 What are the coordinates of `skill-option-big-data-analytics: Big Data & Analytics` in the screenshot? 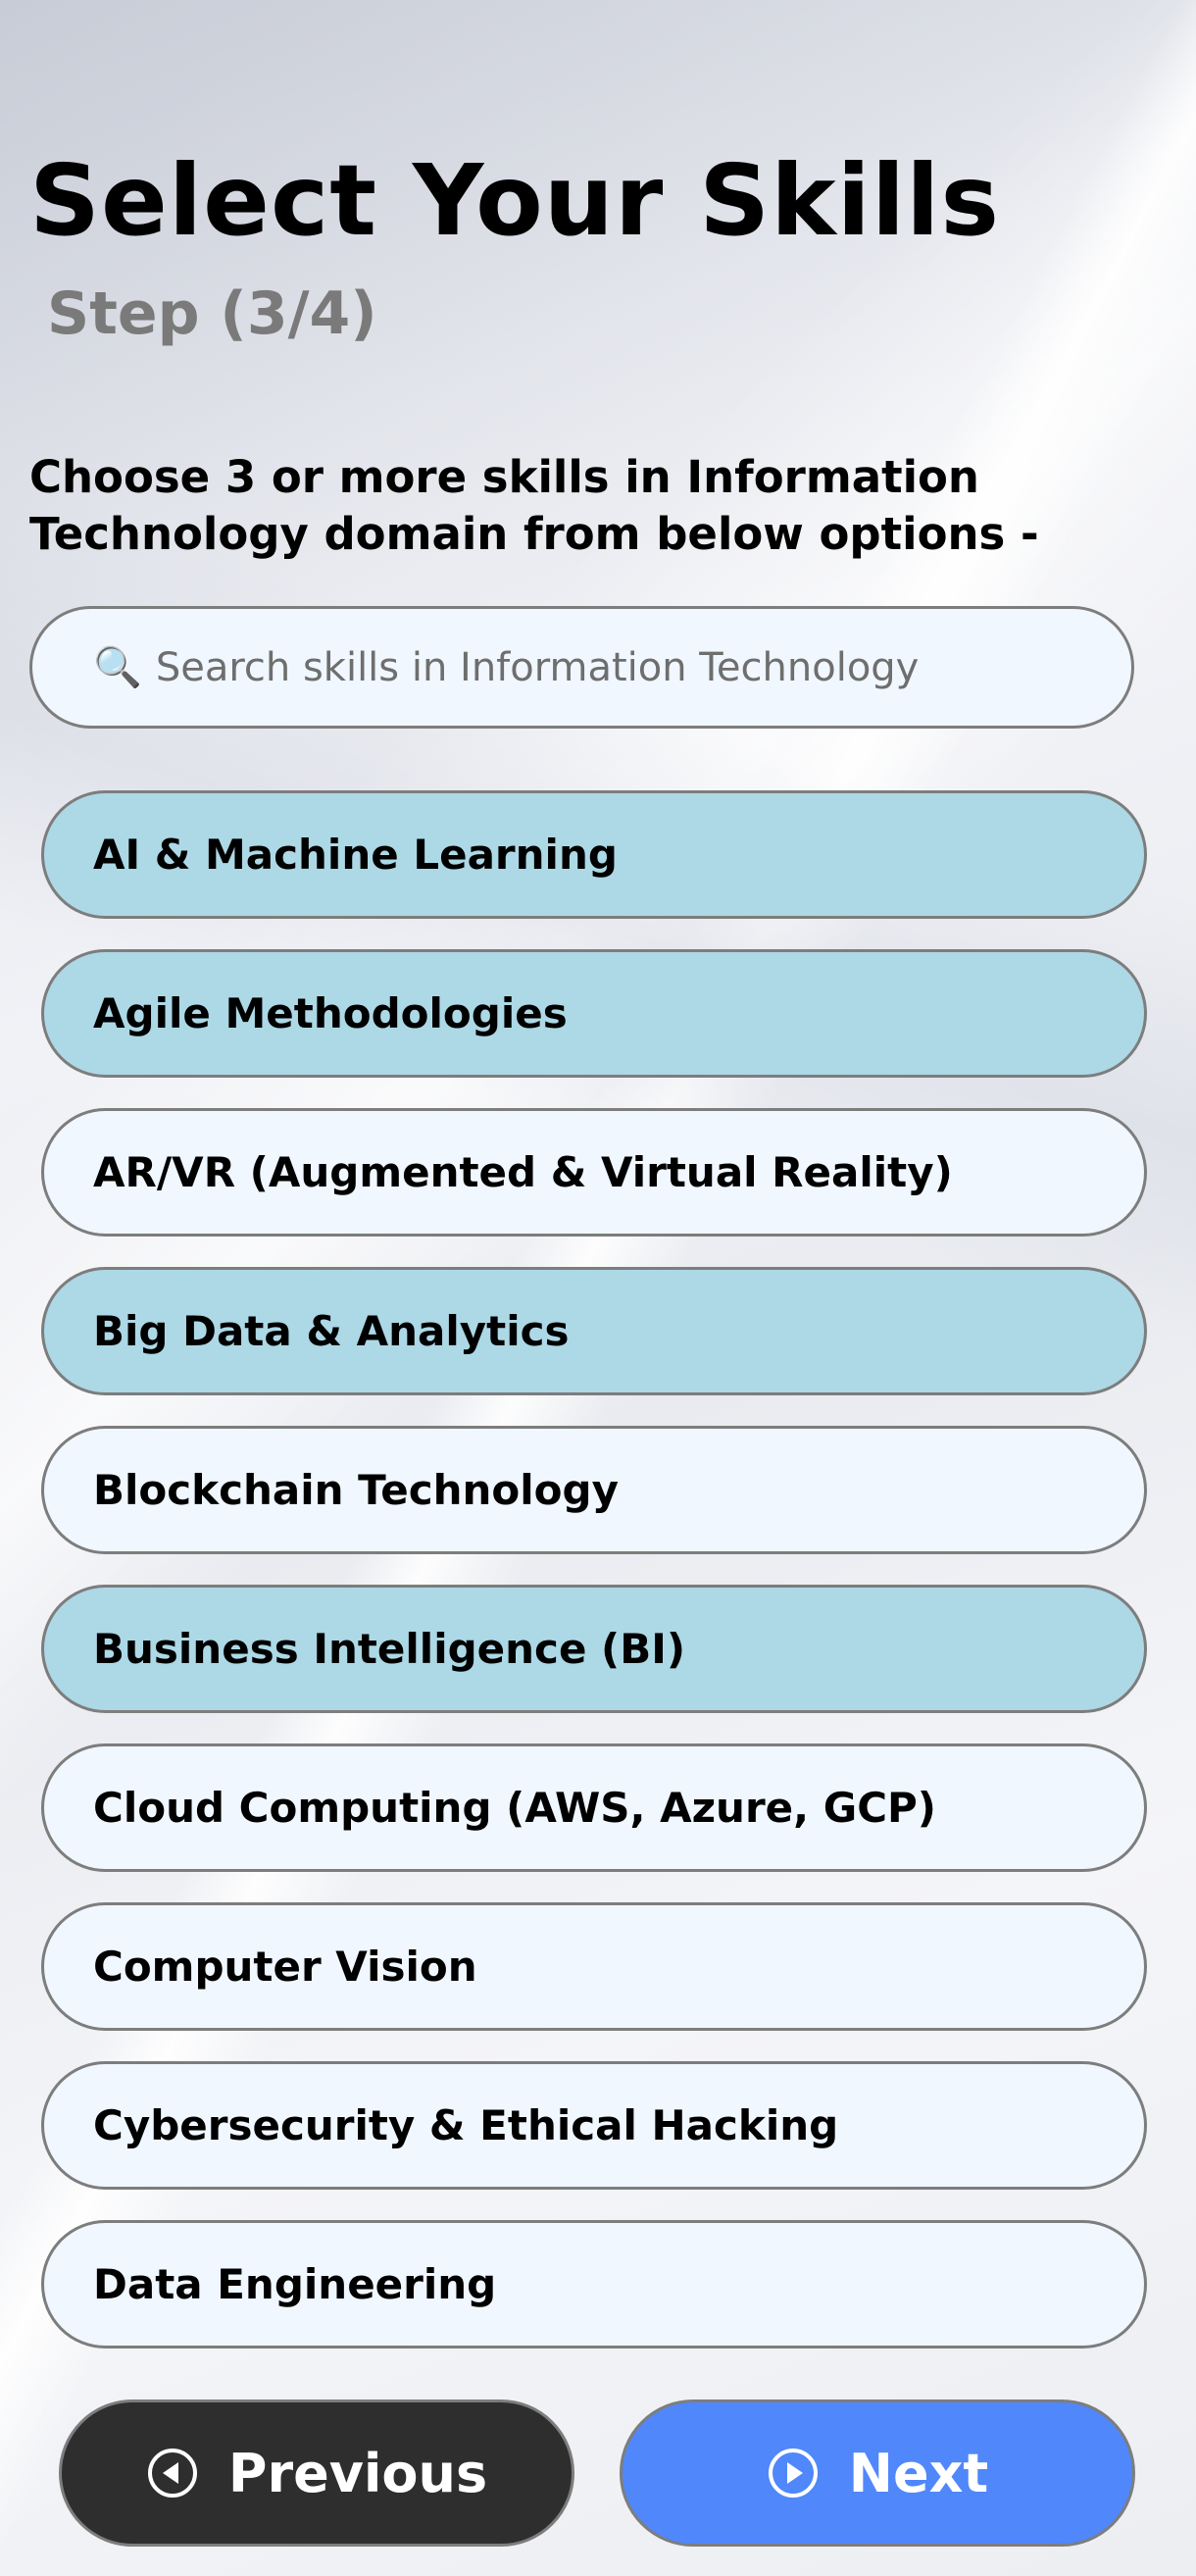 It's located at (594, 1331).